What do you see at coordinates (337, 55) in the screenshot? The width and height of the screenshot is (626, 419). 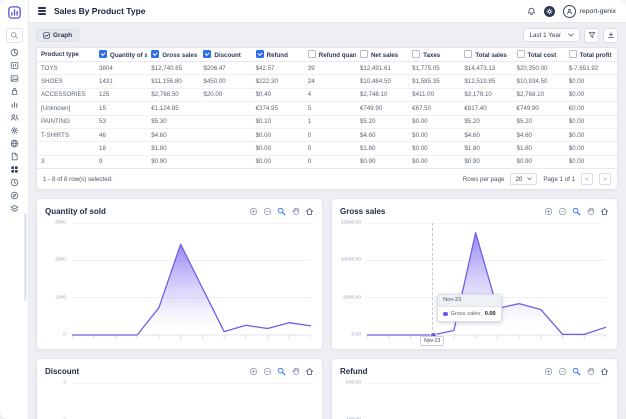 I see `column-label: Refund quantity` at bounding box center [337, 55].